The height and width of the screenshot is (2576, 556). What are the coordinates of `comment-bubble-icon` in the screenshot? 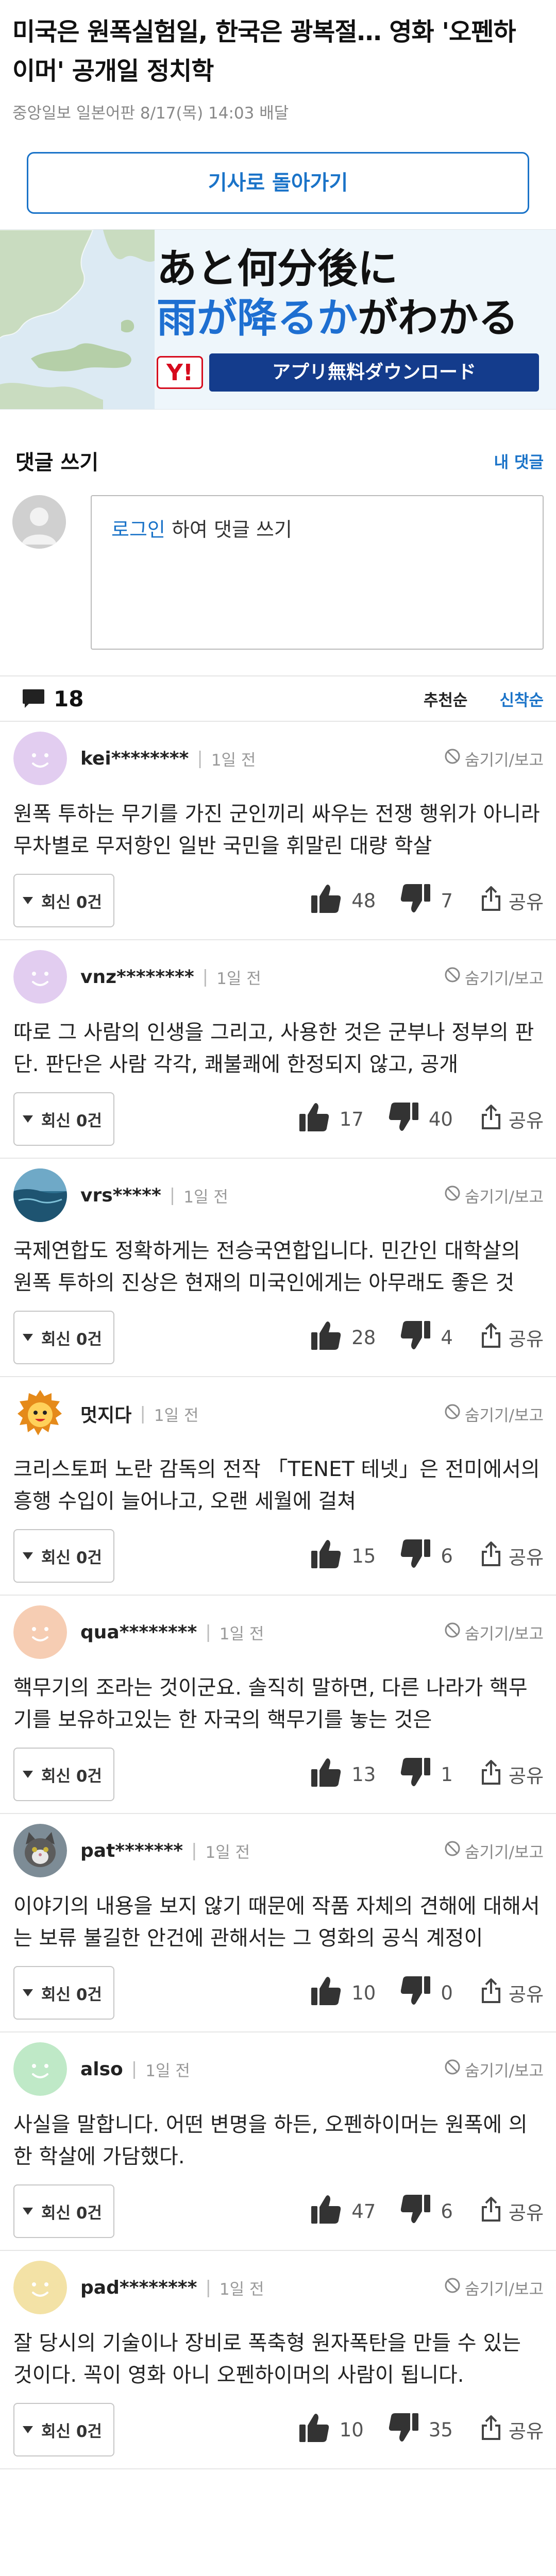 It's located at (33, 698).